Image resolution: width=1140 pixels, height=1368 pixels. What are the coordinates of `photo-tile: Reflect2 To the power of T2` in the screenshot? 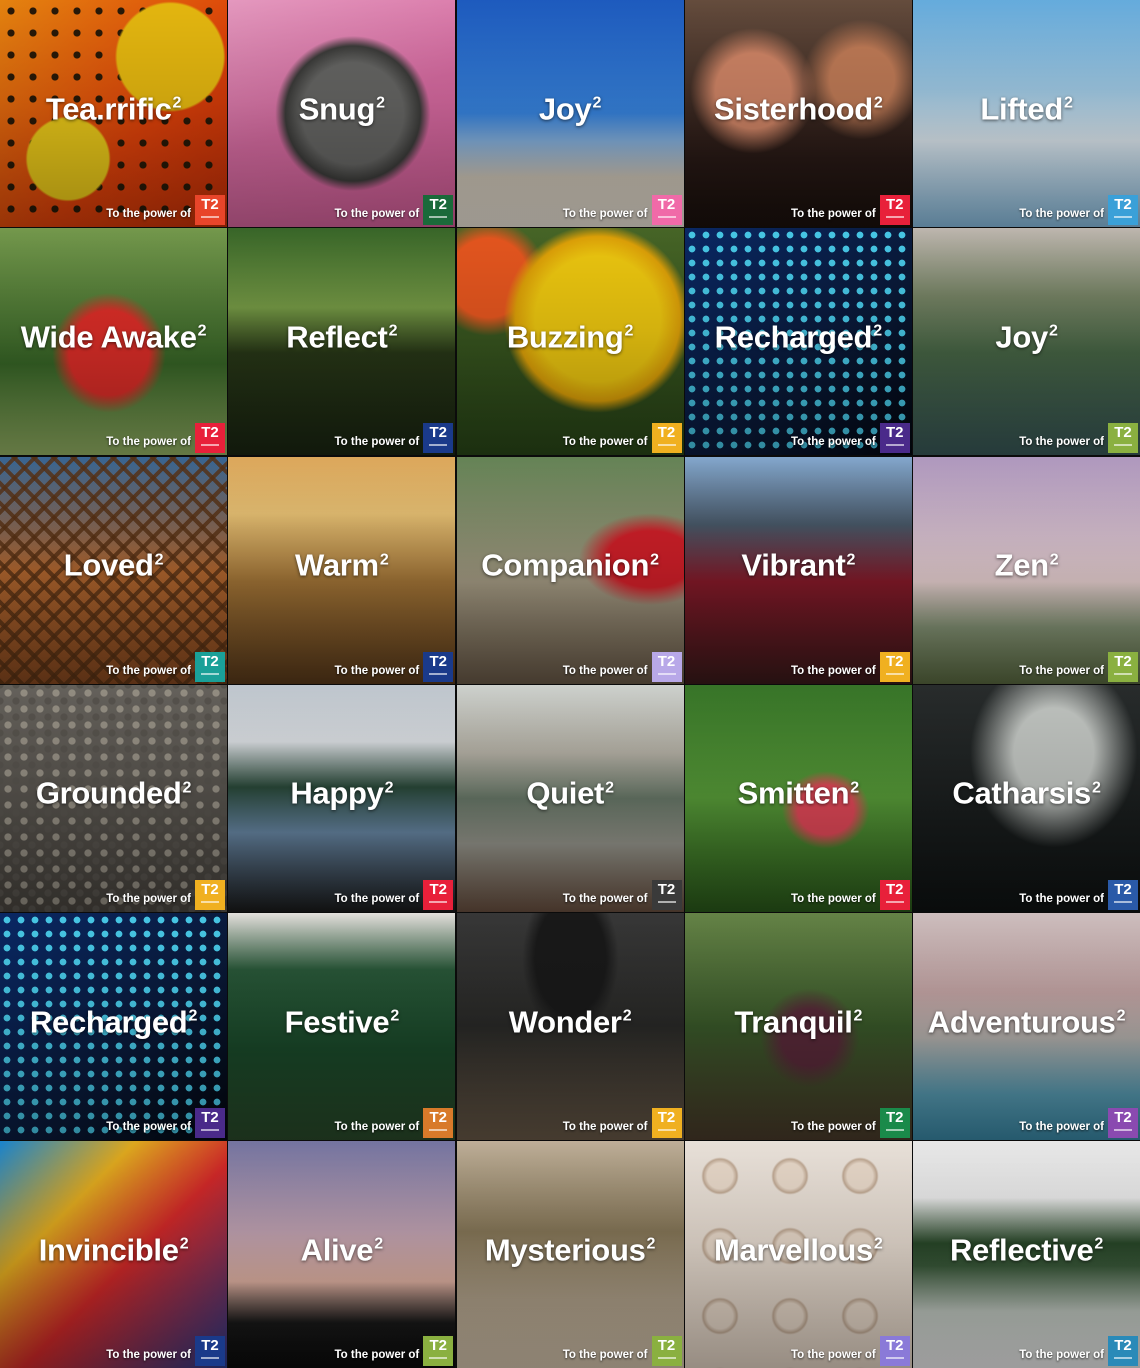 It's located at (342, 342).